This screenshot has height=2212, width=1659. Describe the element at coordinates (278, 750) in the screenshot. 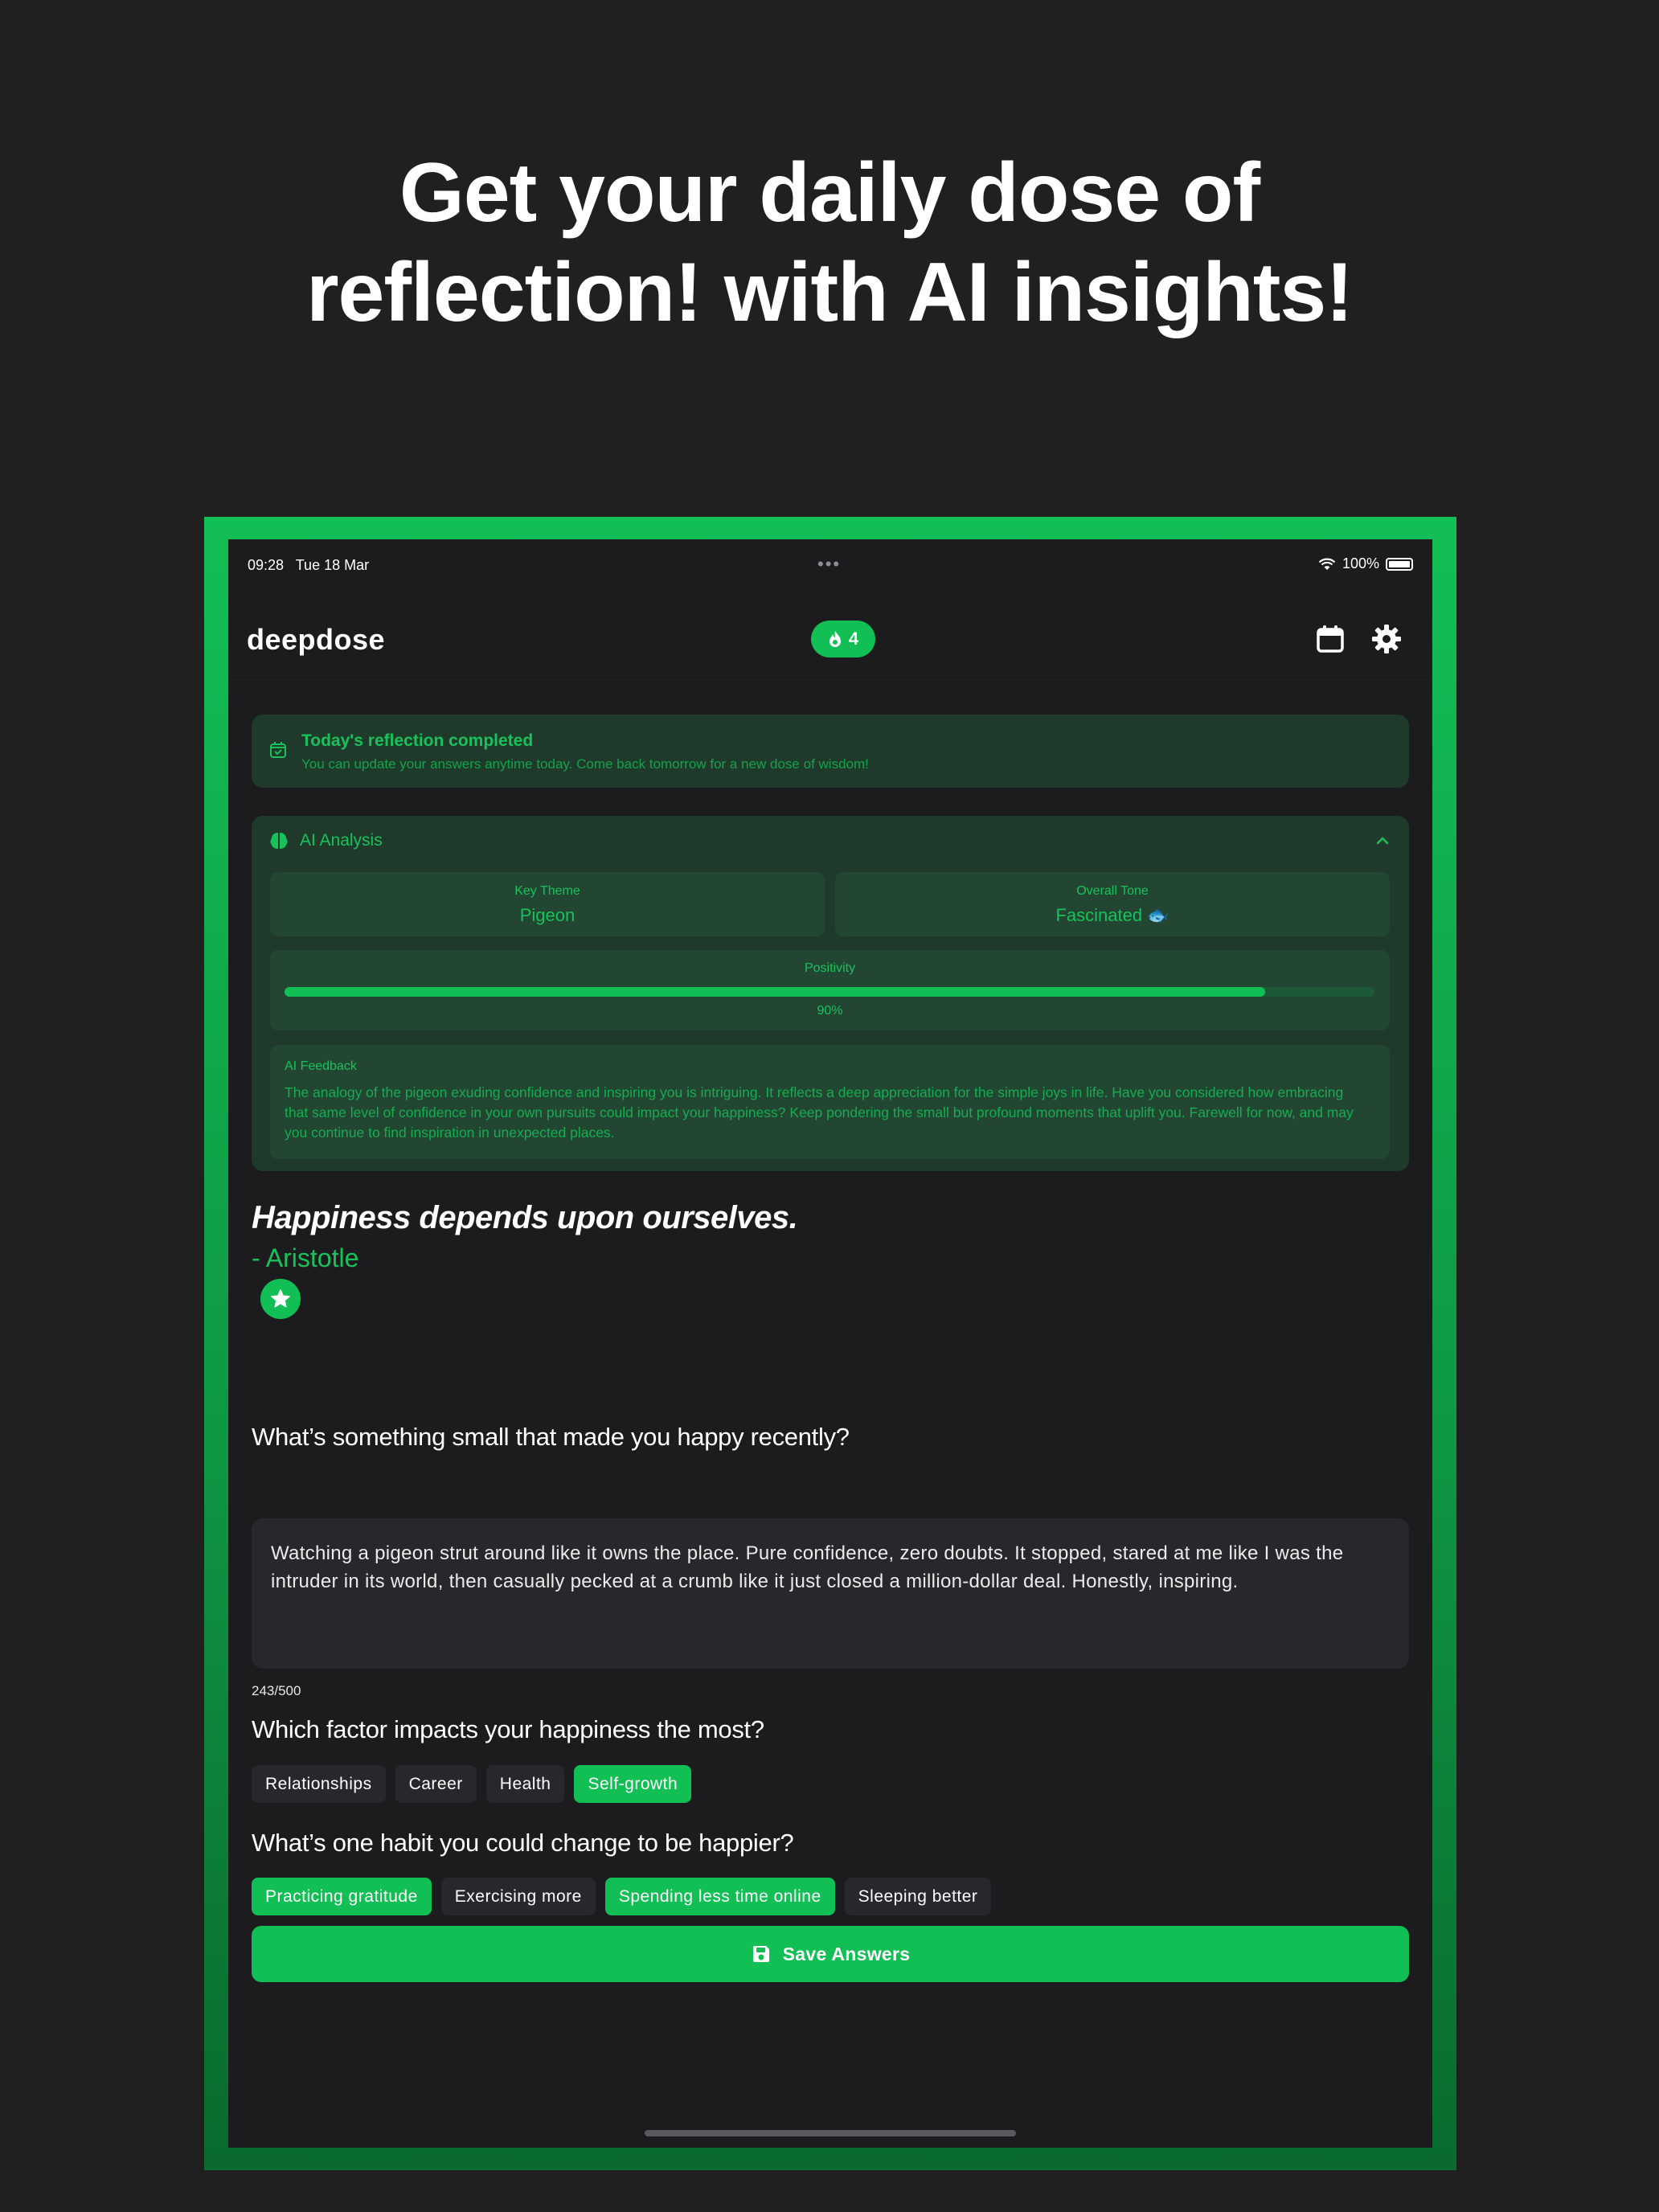

I see `calendar-check-icon` at that location.